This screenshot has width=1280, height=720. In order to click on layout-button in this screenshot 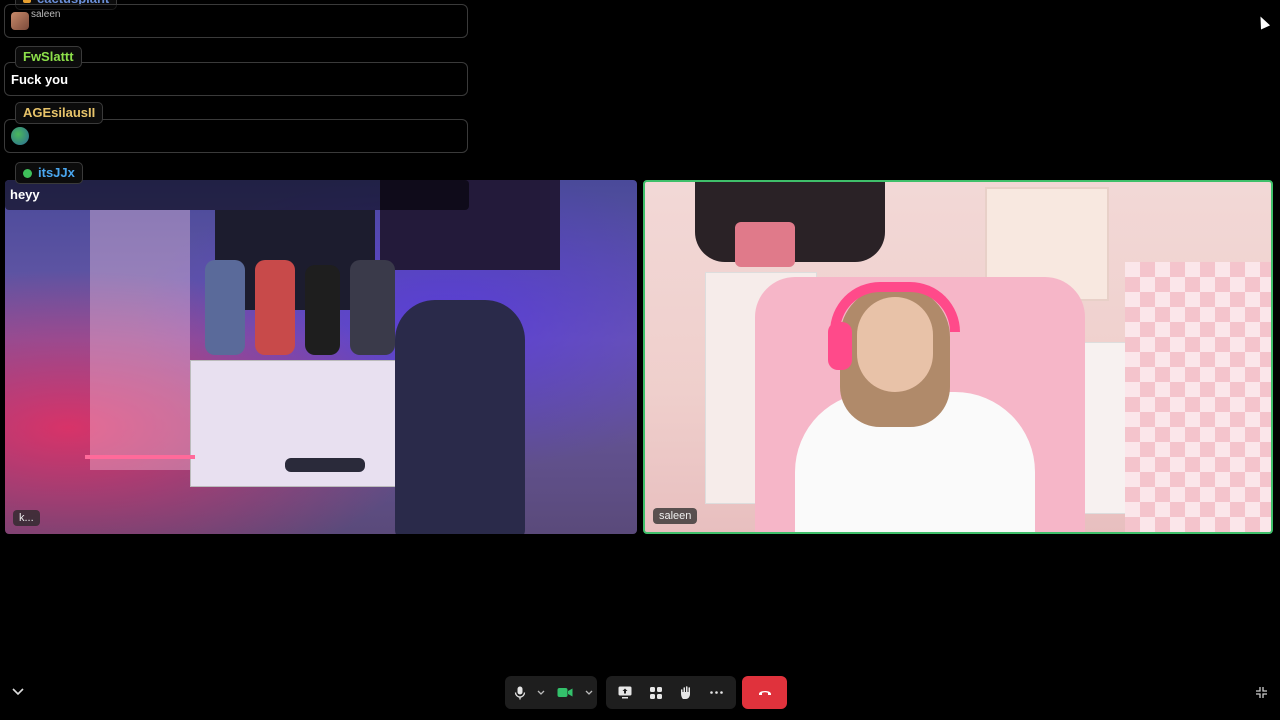, I will do `click(656, 692)`.